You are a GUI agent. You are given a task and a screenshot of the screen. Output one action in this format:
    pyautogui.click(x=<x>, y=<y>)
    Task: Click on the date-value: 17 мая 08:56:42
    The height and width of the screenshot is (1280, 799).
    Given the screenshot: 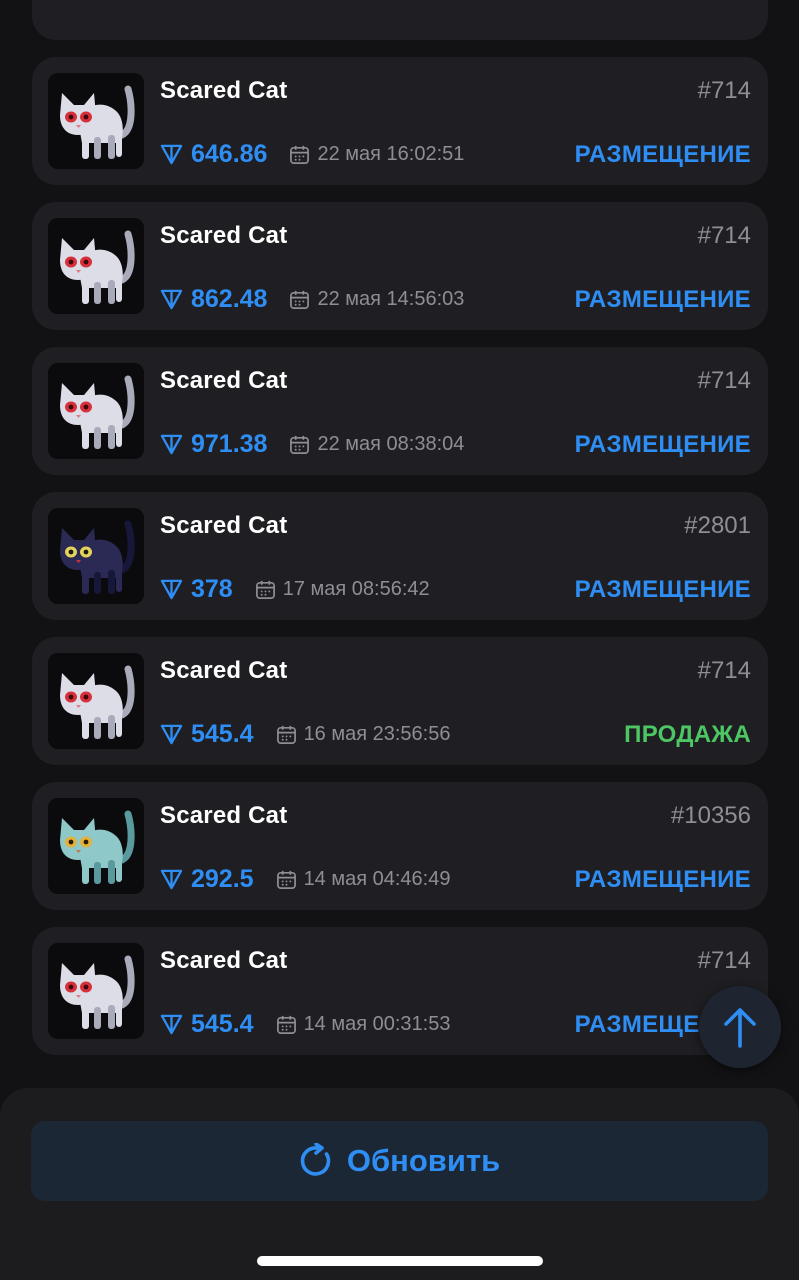 What is the action you would take?
    pyautogui.click(x=356, y=588)
    